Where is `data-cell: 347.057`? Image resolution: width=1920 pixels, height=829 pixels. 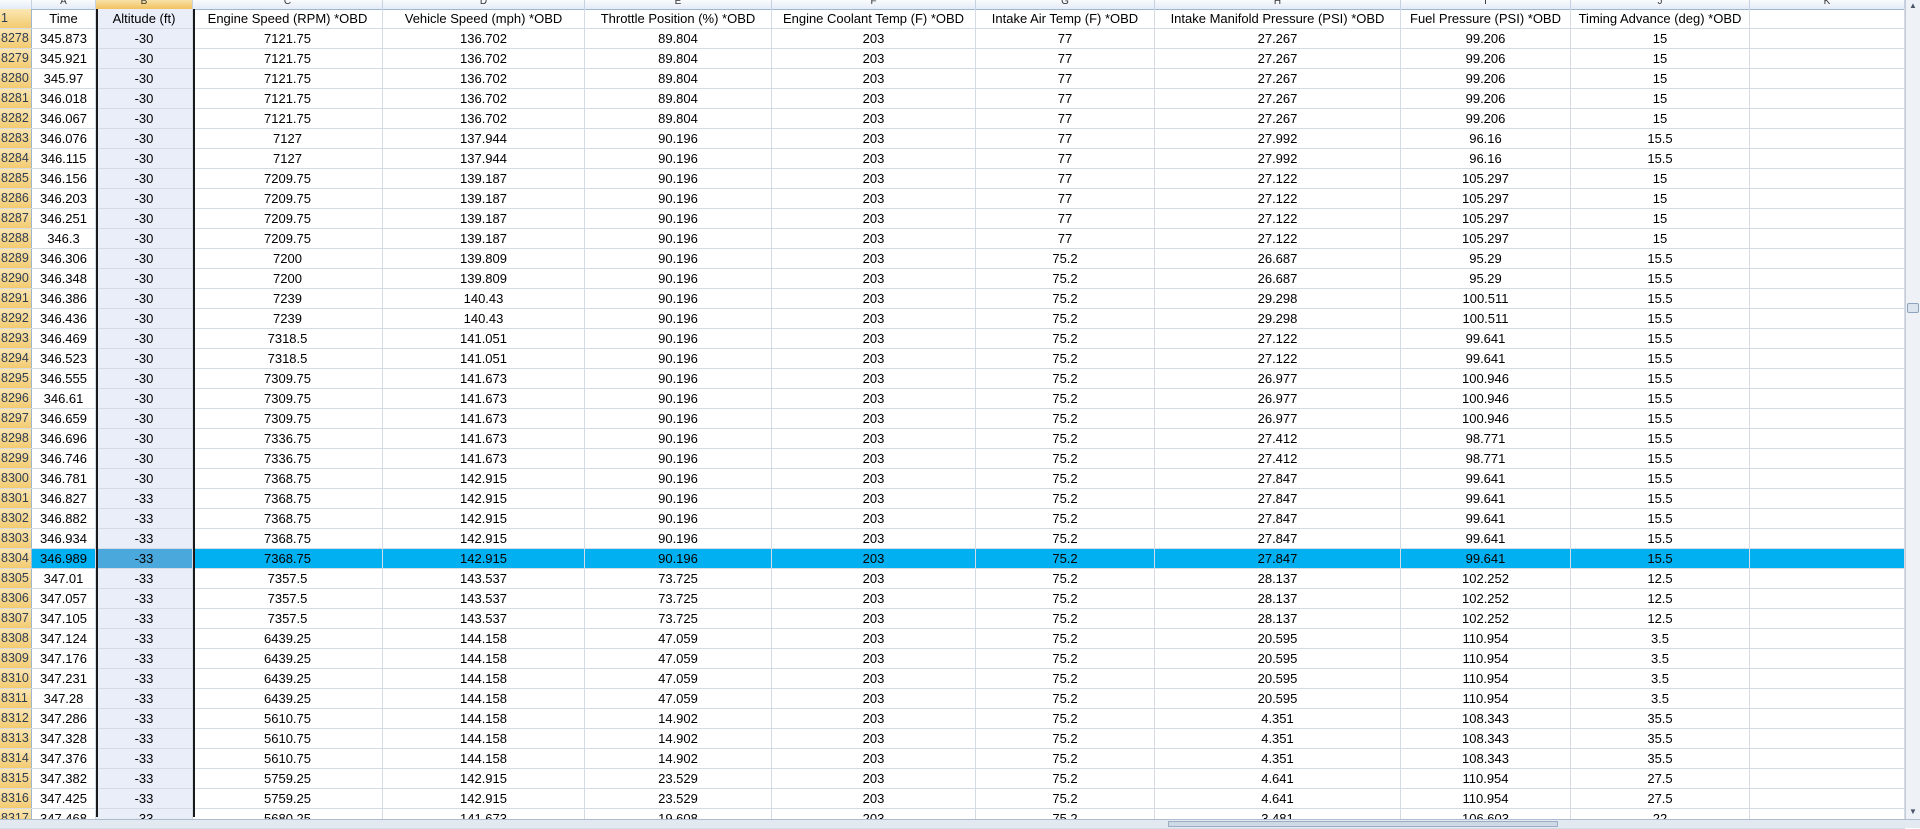
data-cell: 347.057 is located at coordinates (64, 598).